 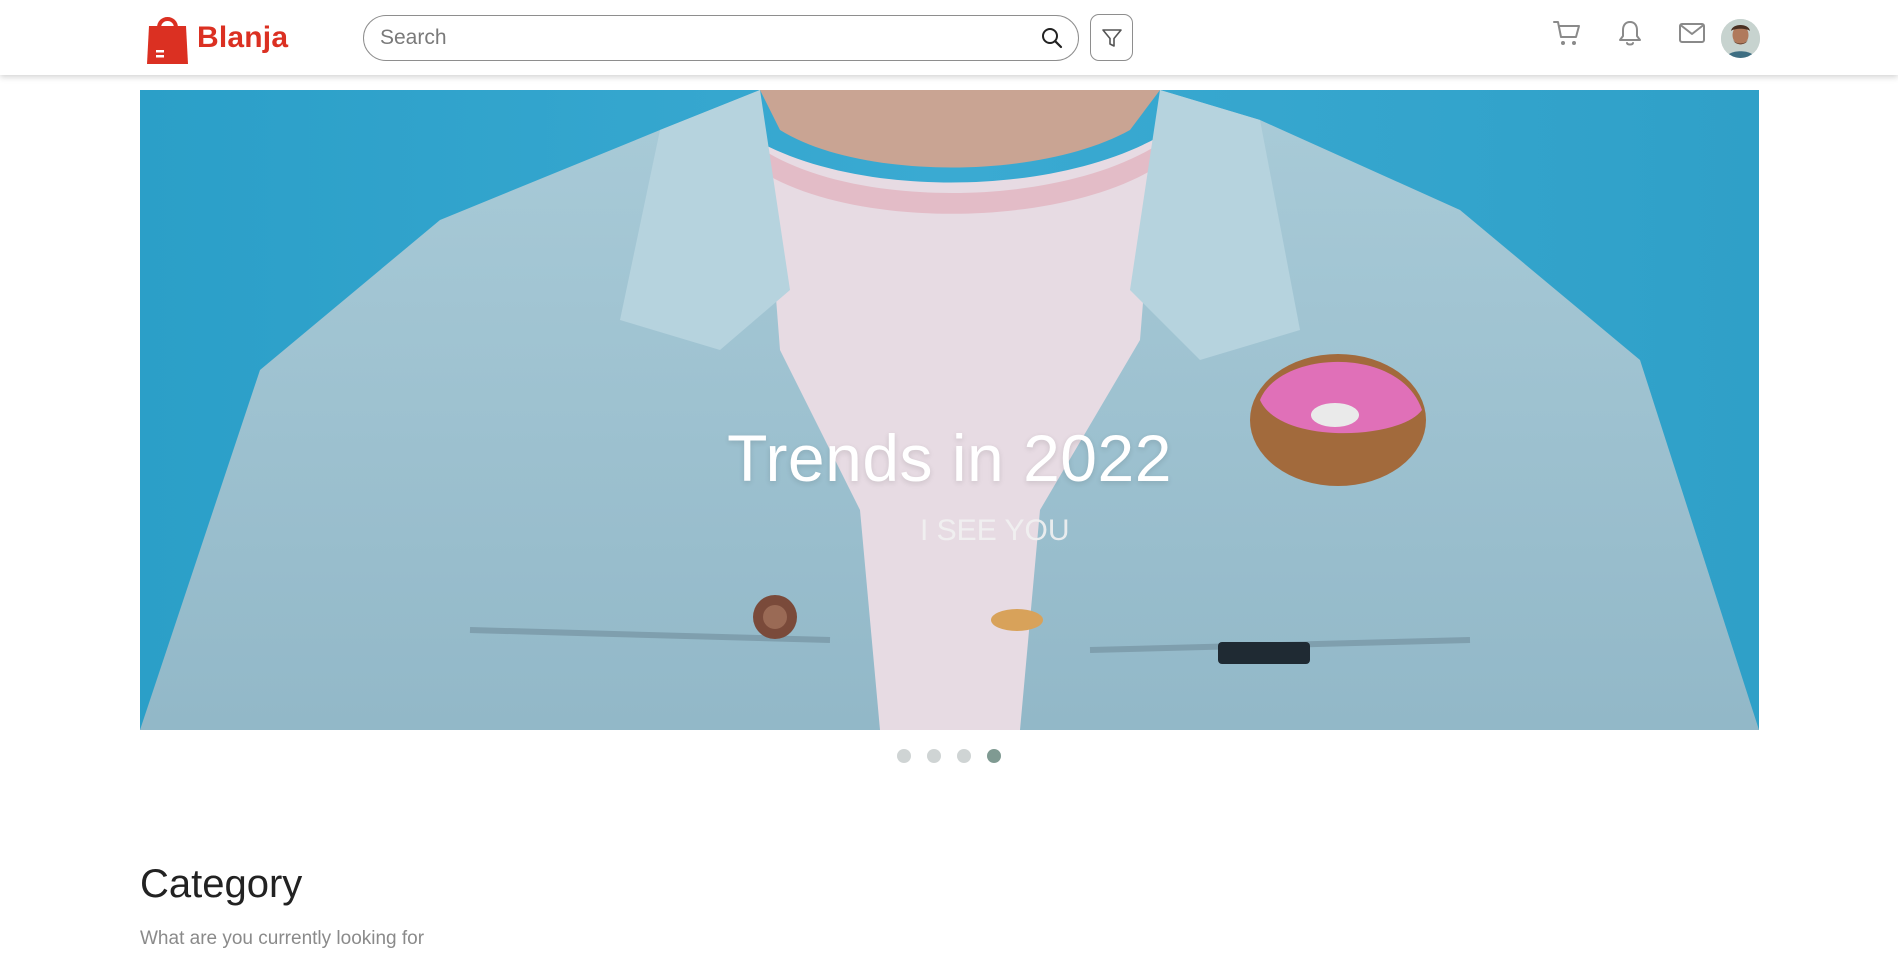 What do you see at coordinates (282, 938) in the screenshot?
I see `category-subtitle: What are you currently looking for` at bounding box center [282, 938].